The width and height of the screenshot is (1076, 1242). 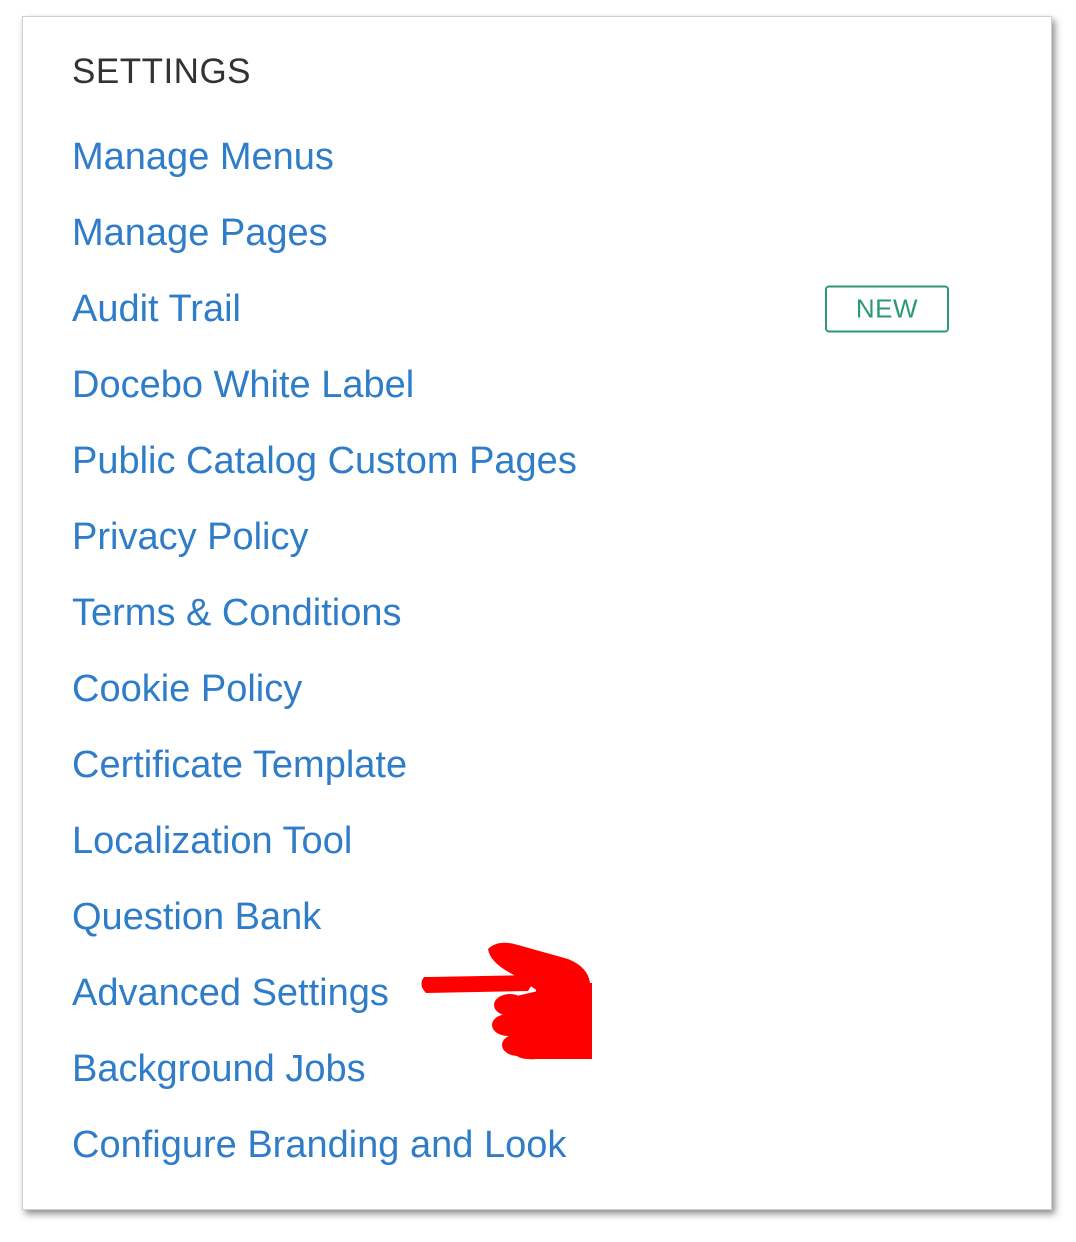 What do you see at coordinates (156, 309) in the screenshot?
I see `audit-trail-link: Audit Trail` at bounding box center [156, 309].